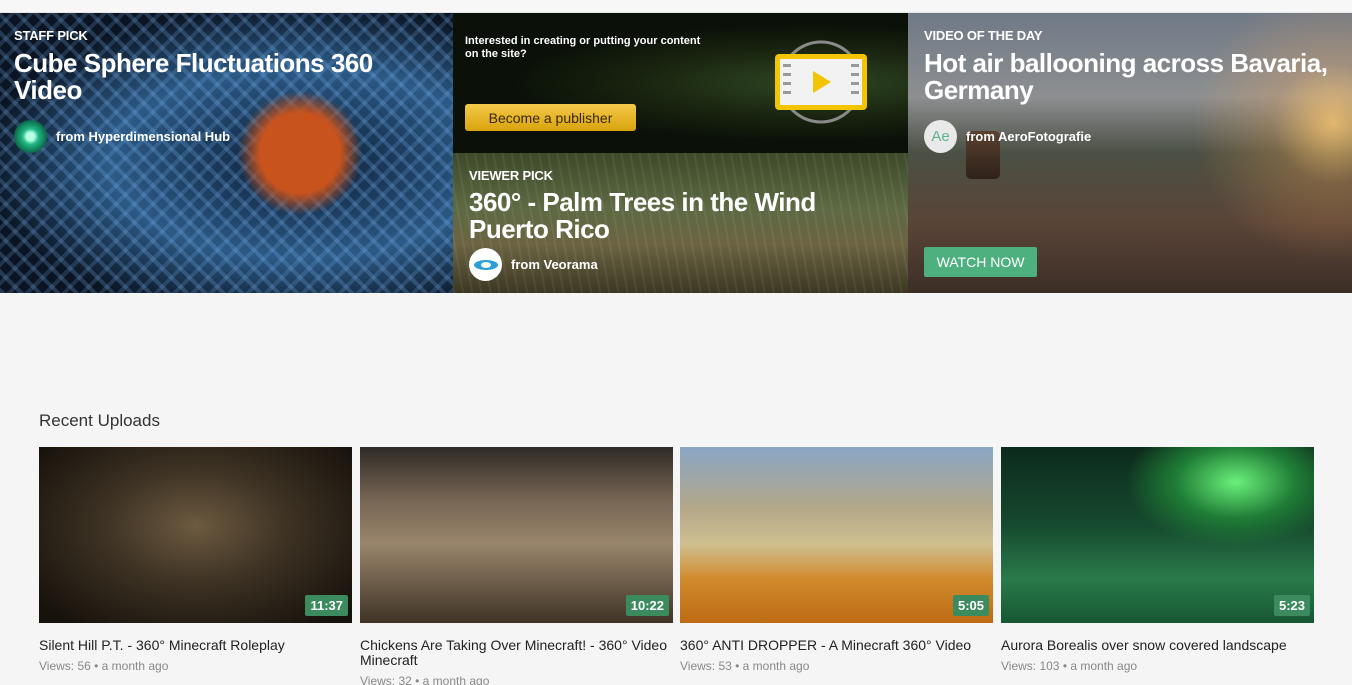  I want to click on video-meta: Views: 53 • a month ago, so click(745, 666).